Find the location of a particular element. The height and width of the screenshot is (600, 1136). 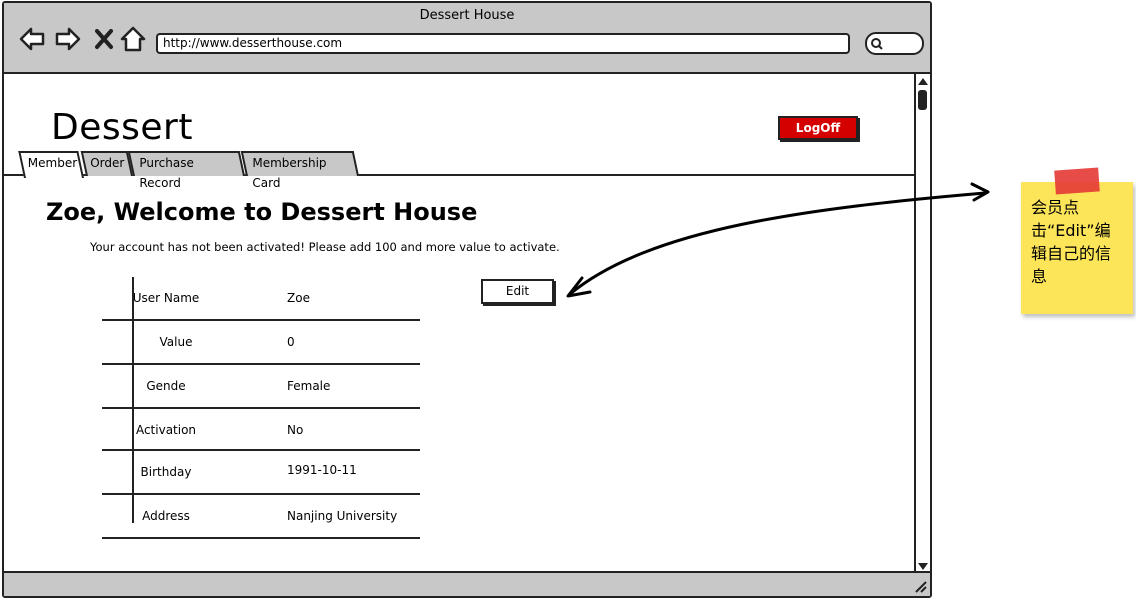

table-row: Gende Female is located at coordinates (261, 387).